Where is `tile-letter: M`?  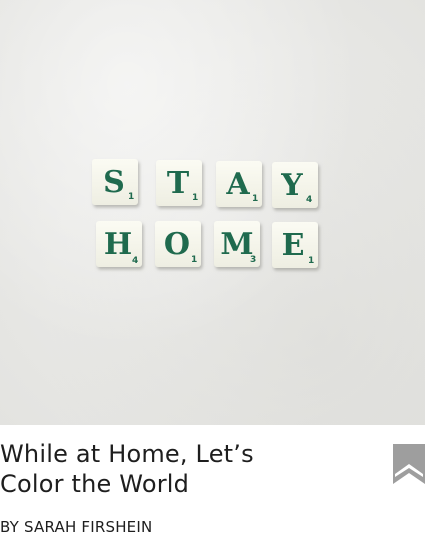 tile-letter: M is located at coordinates (236, 244).